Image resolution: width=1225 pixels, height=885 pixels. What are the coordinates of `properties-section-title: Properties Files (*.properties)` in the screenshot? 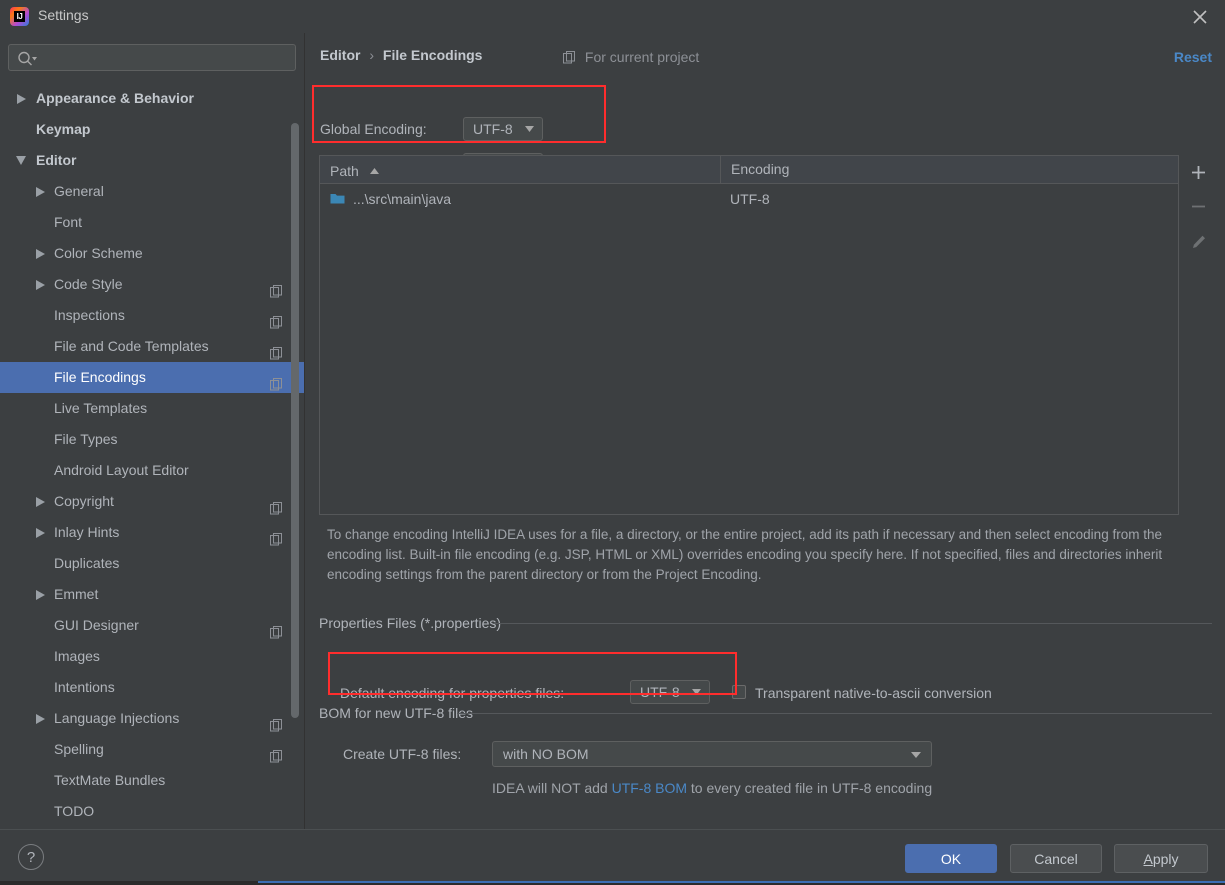 It's located at (410, 623).